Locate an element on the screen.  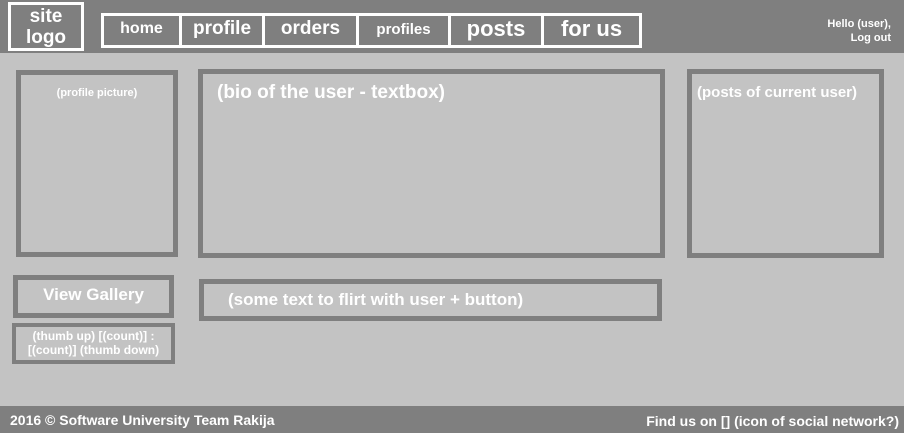
social-links: Find us on [] (icon of social network?) is located at coordinates (772, 421).